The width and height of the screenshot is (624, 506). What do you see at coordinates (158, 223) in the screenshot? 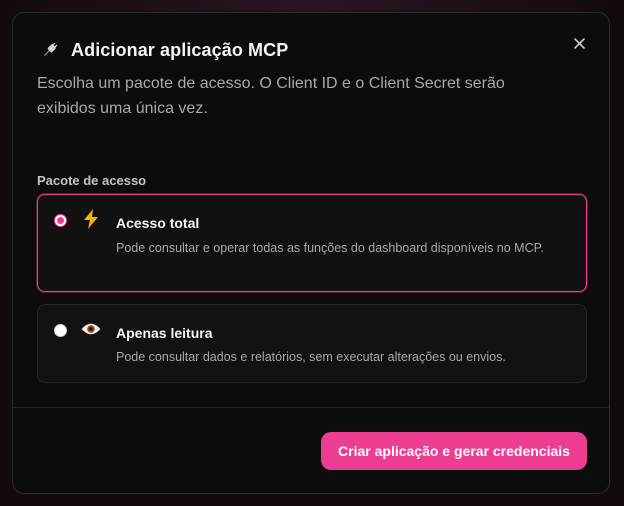
I see `option-title: Acesso total` at bounding box center [158, 223].